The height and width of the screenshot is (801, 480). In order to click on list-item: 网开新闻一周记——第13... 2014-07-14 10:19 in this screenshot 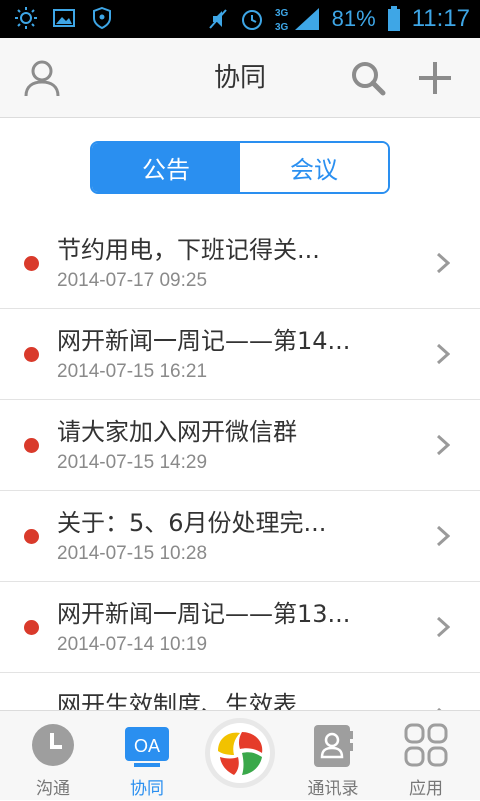, I will do `click(240, 627)`.